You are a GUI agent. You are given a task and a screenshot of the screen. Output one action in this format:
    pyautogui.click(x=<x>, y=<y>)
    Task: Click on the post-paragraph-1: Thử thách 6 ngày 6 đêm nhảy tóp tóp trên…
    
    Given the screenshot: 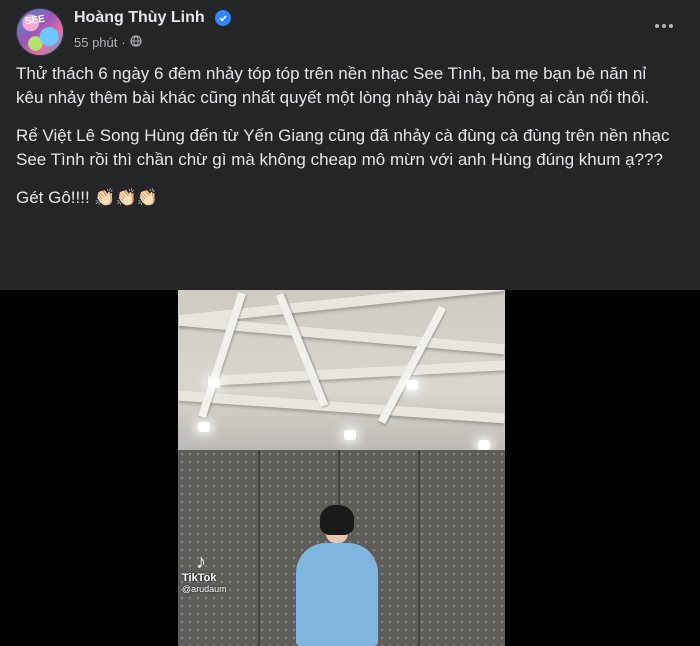 What is the action you would take?
    pyautogui.click(x=333, y=85)
    